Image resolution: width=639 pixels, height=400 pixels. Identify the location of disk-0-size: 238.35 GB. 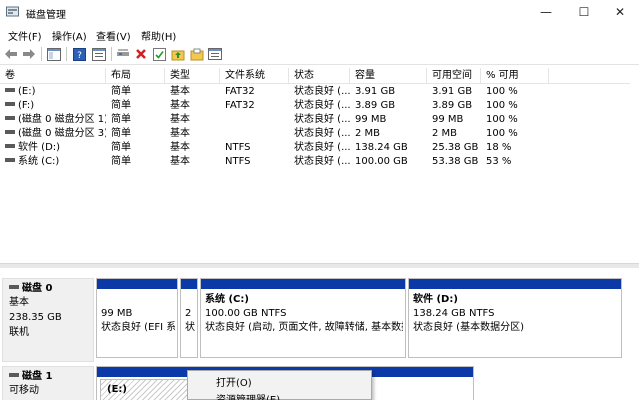
(35, 317).